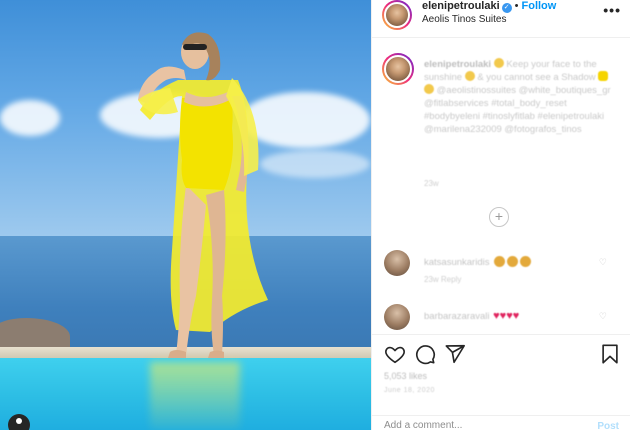 The image size is (630, 430). What do you see at coordinates (455, 354) in the screenshot?
I see `paper-plane-icon` at bounding box center [455, 354].